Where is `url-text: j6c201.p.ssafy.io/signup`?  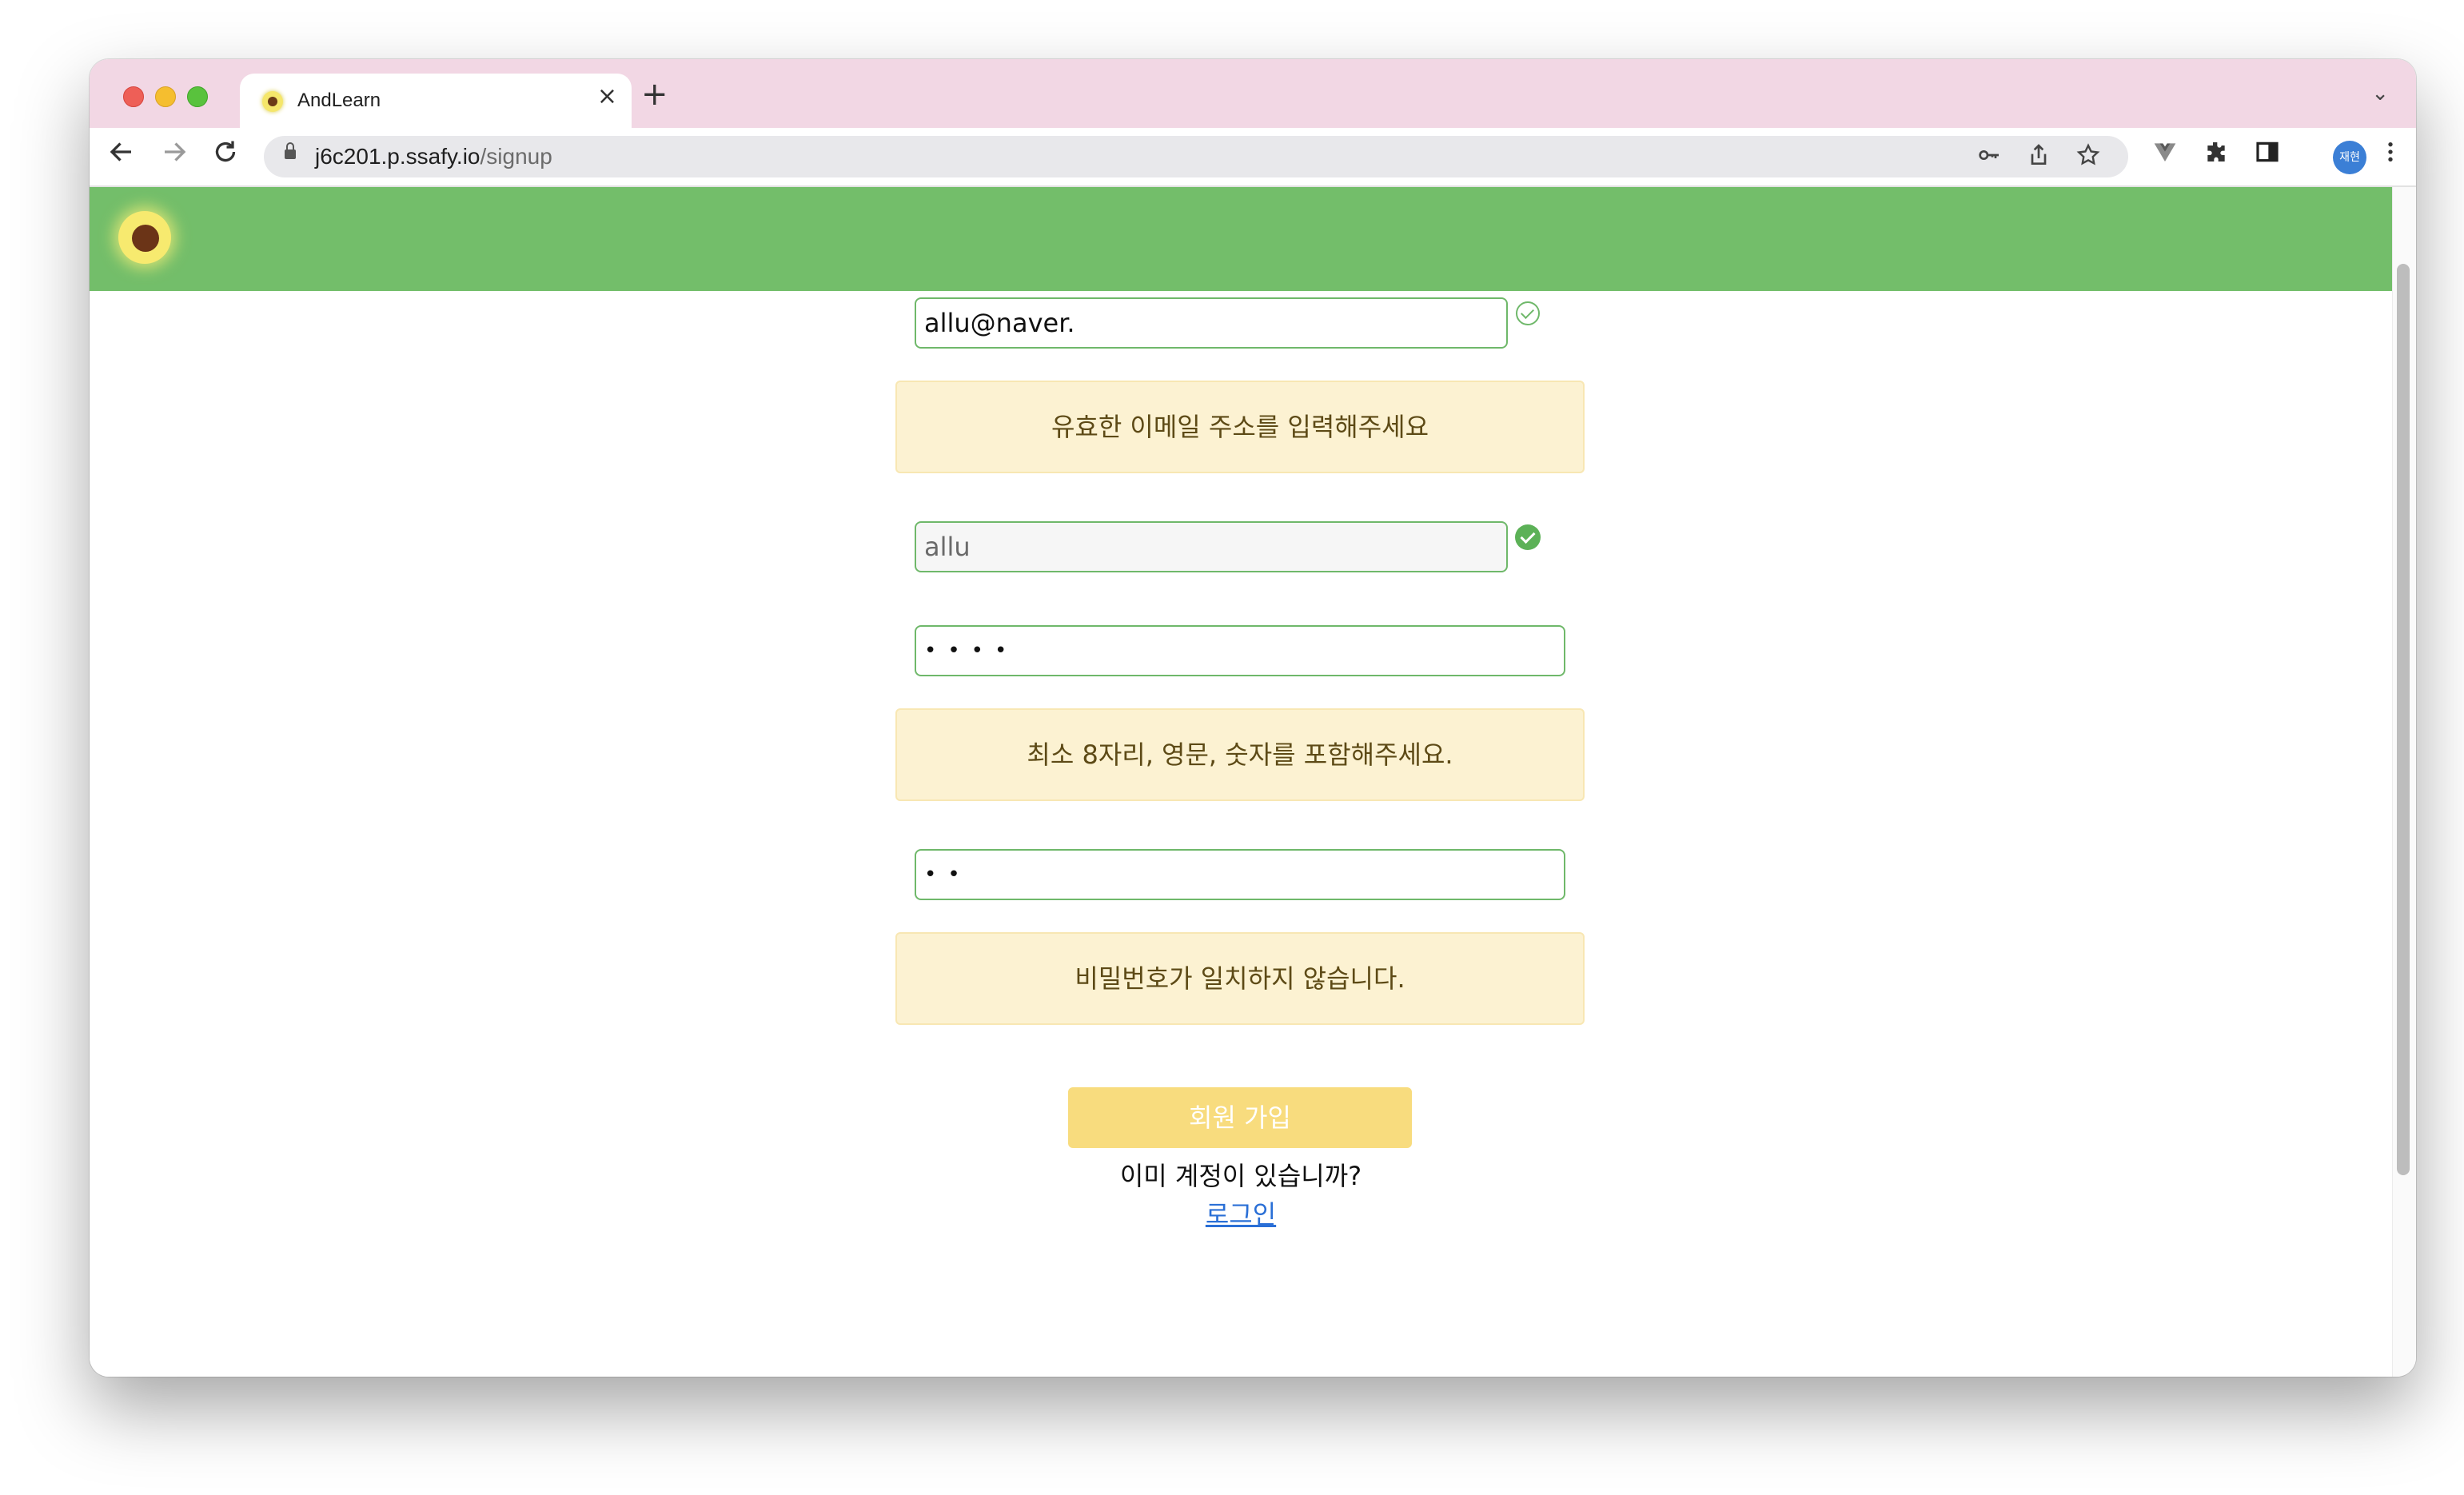 url-text: j6c201.p.ssafy.io/signup is located at coordinates (433, 156).